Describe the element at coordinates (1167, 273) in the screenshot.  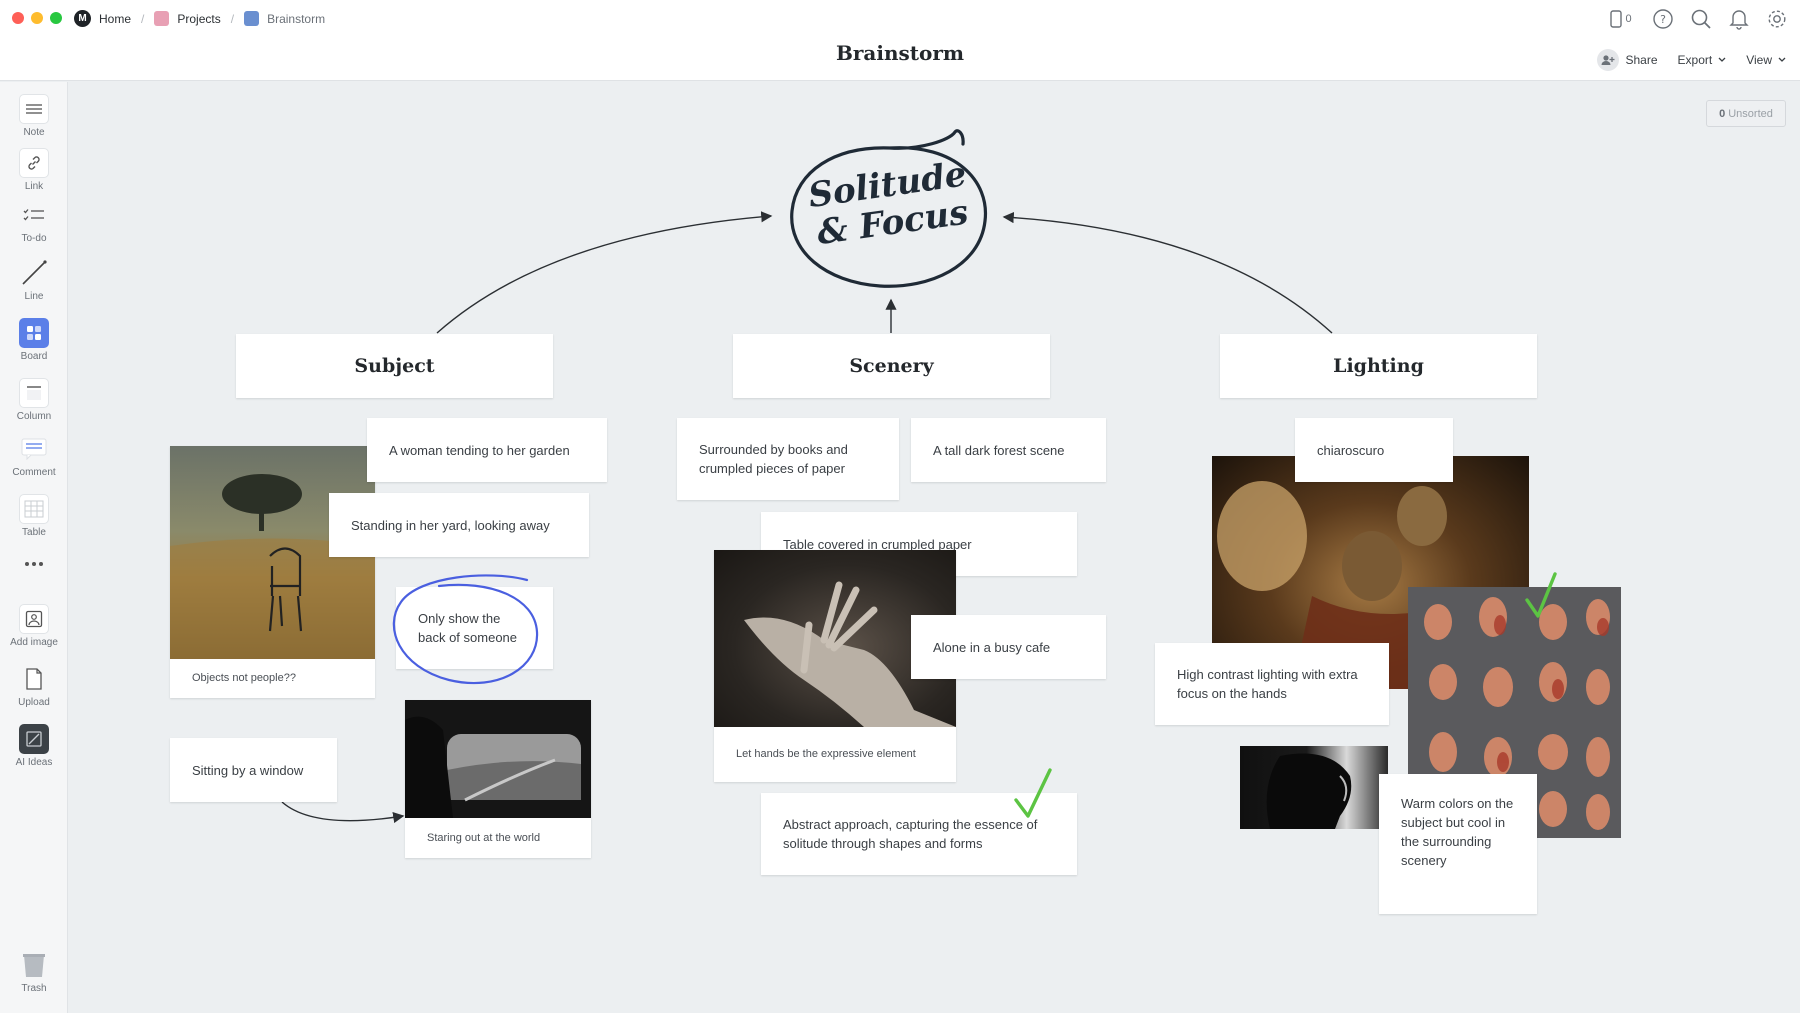
I see `arrow-lighting-to-title` at that location.